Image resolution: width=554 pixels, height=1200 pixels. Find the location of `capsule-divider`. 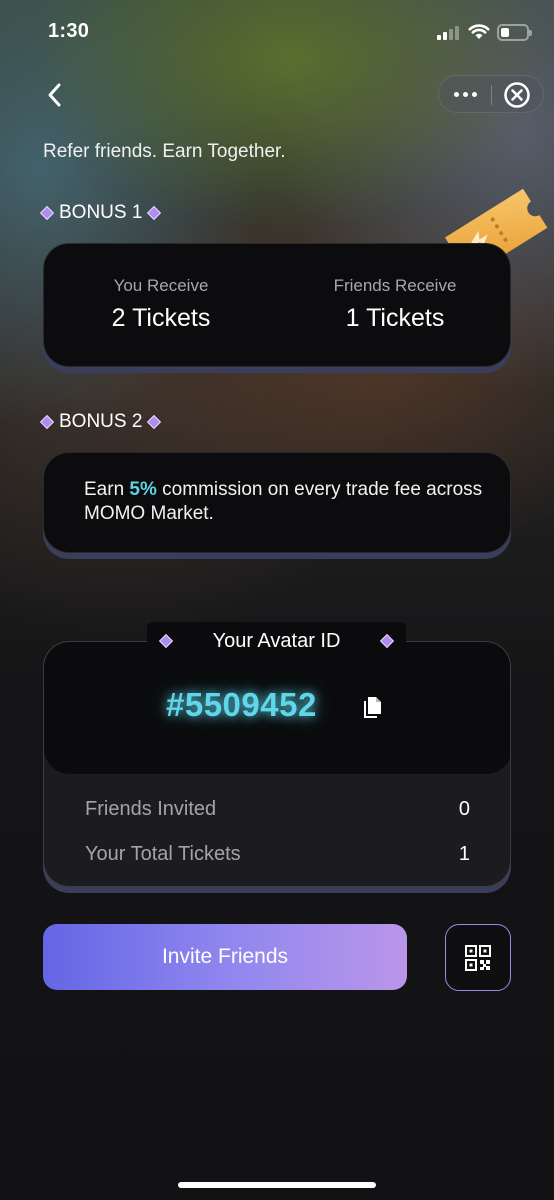

capsule-divider is located at coordinates (491, 95).